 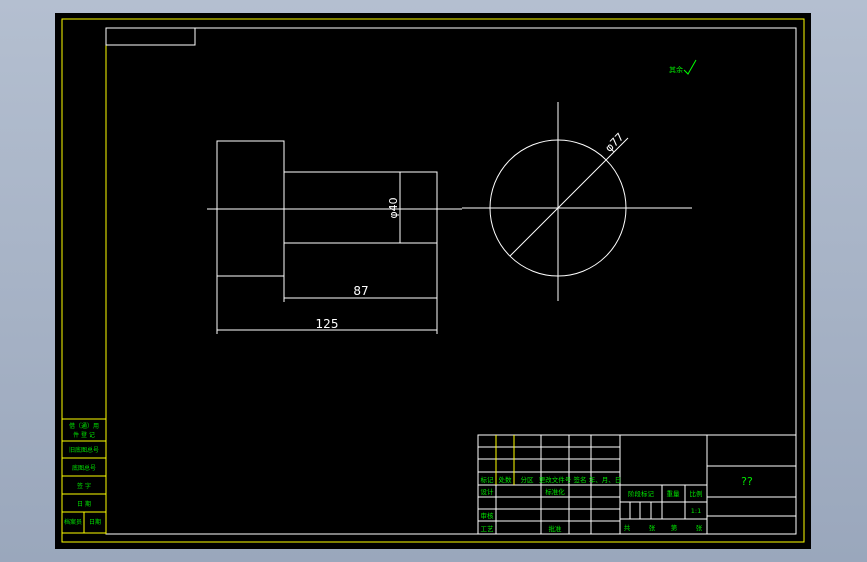 What do you see at coordinates (556, 528) in the screenshot?
I see `tb-approve-label: 批准` at bounding box center [556, 528].